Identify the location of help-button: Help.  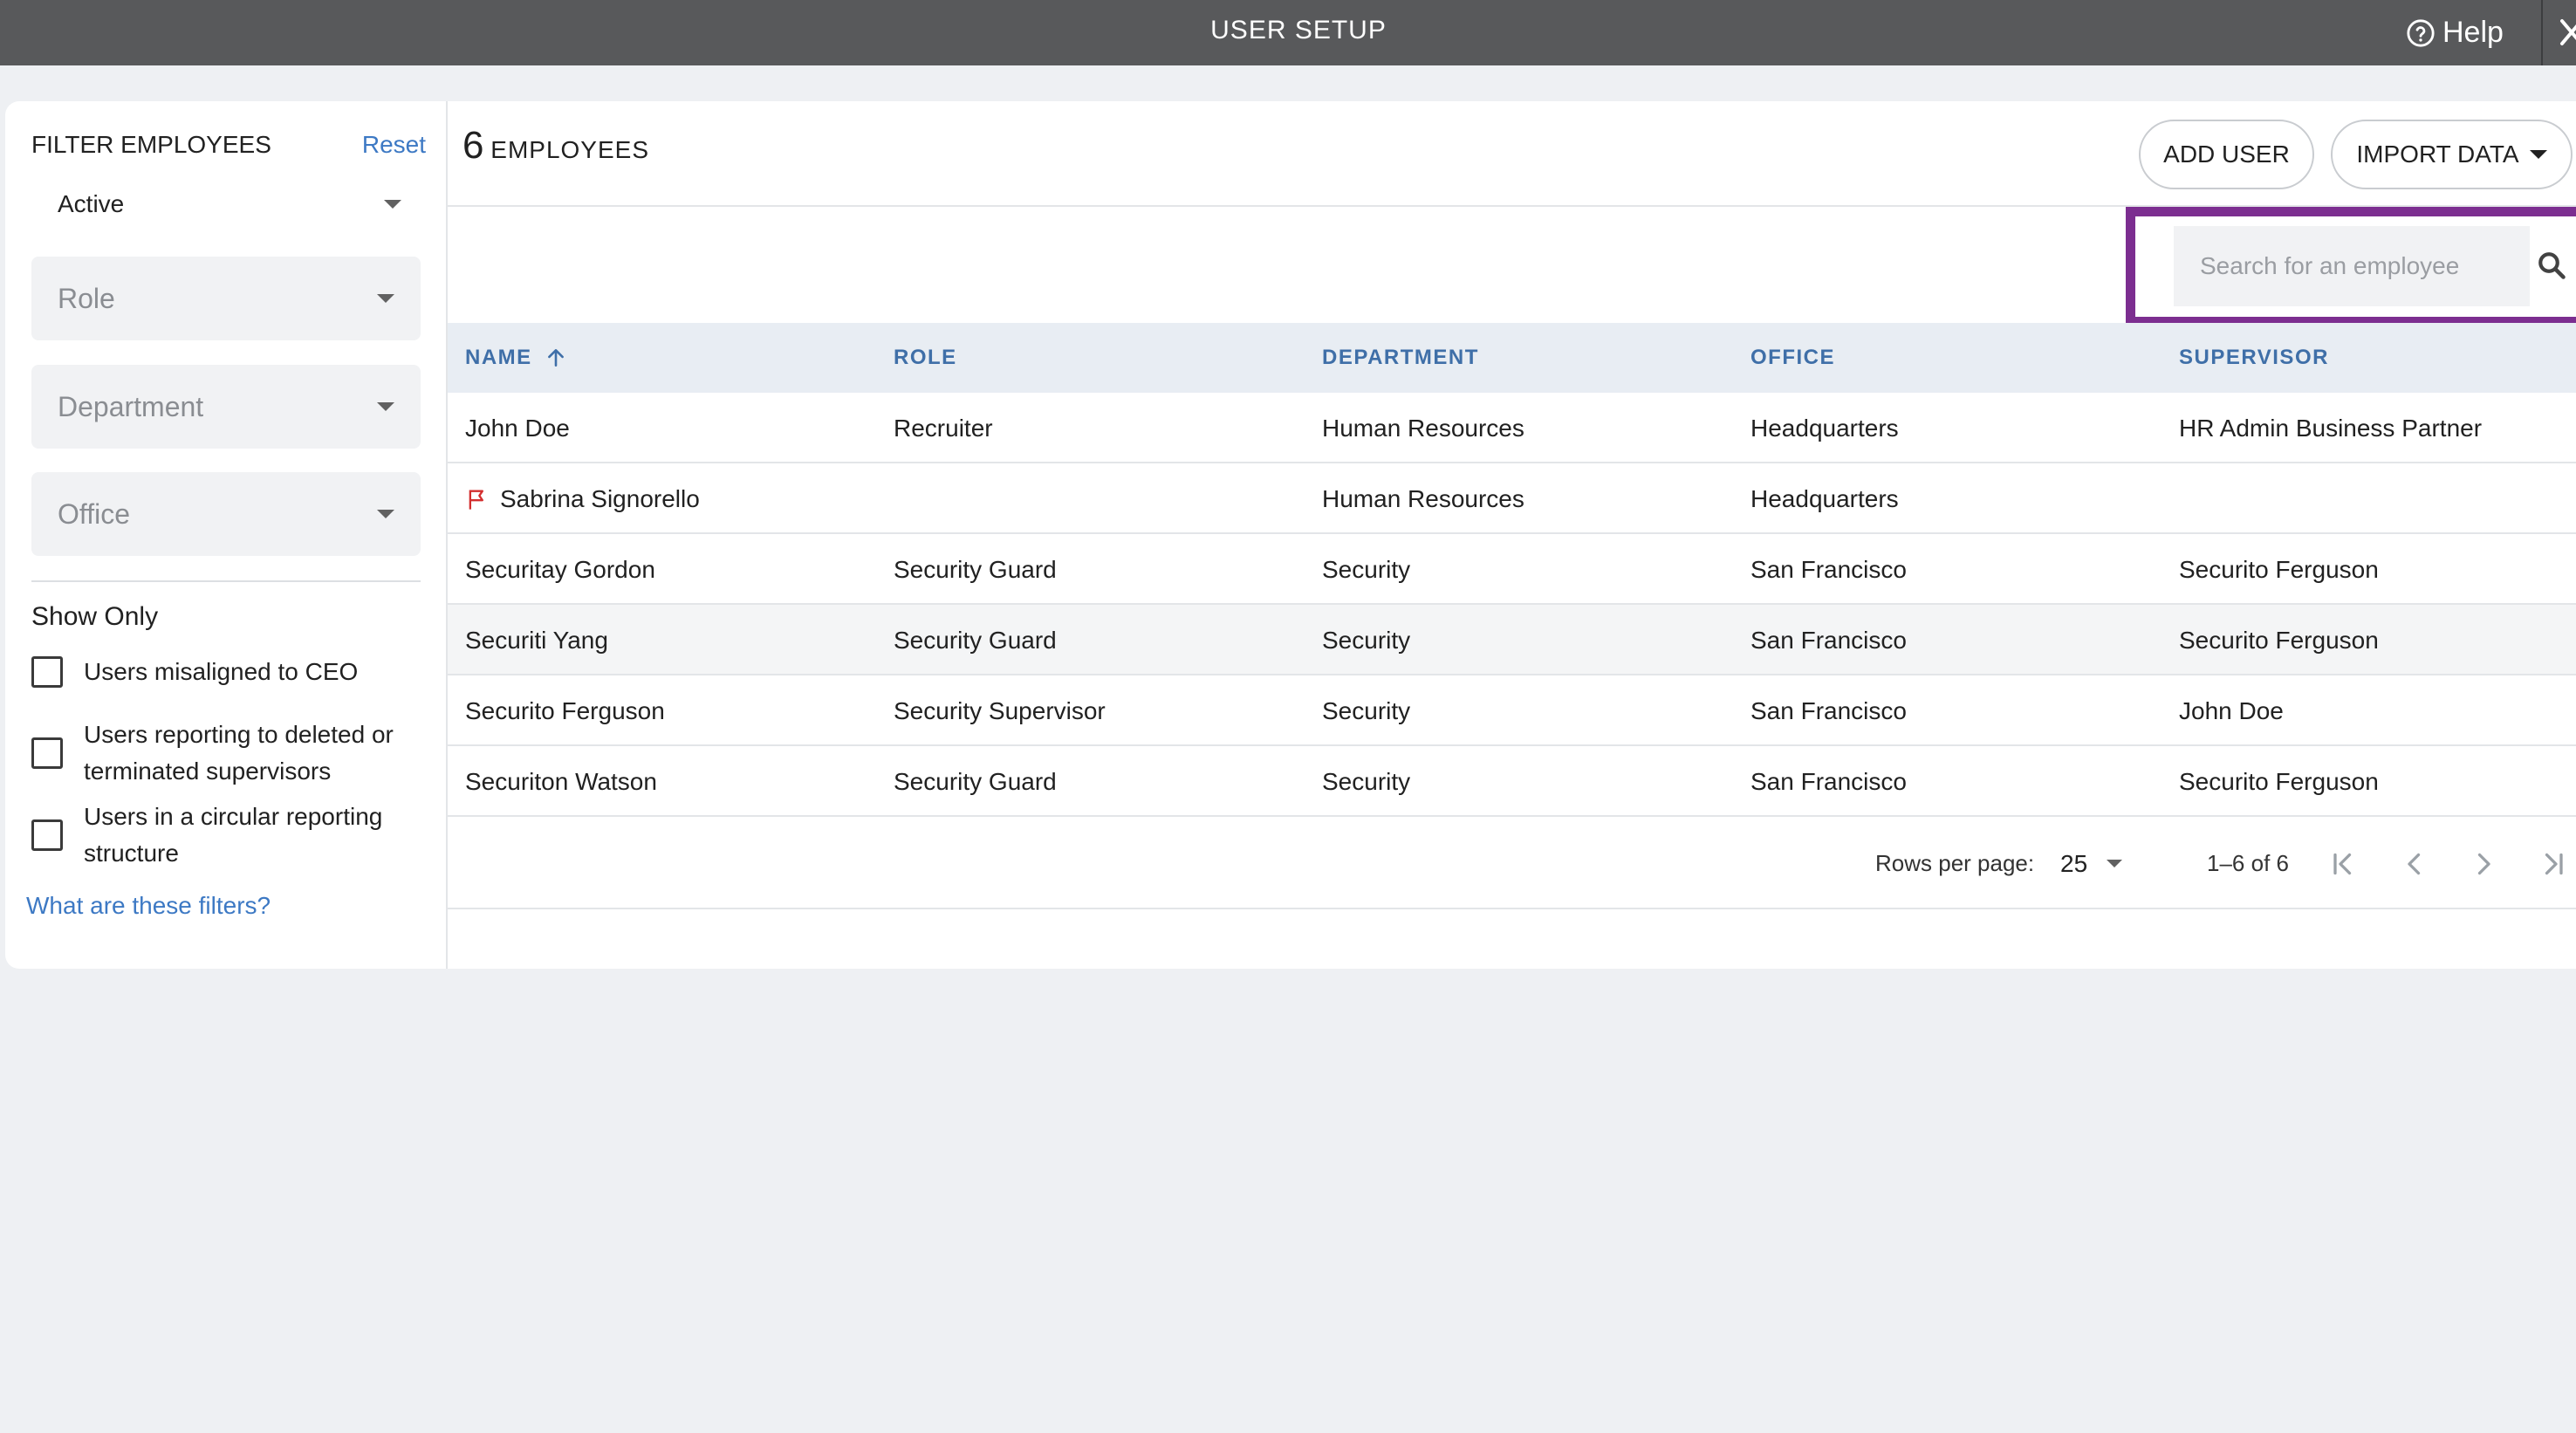
(2455, 32).